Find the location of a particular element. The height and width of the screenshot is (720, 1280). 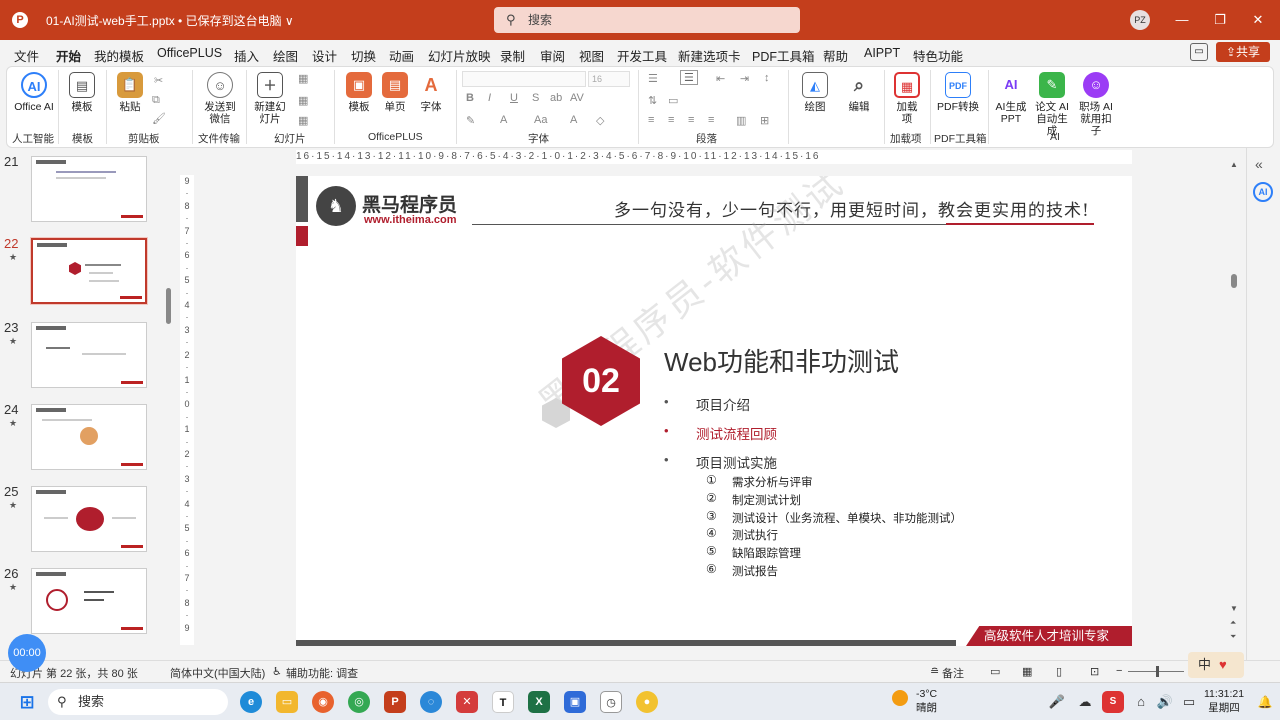

thumbnail-scrollbar is located at coordinates (168, 306).